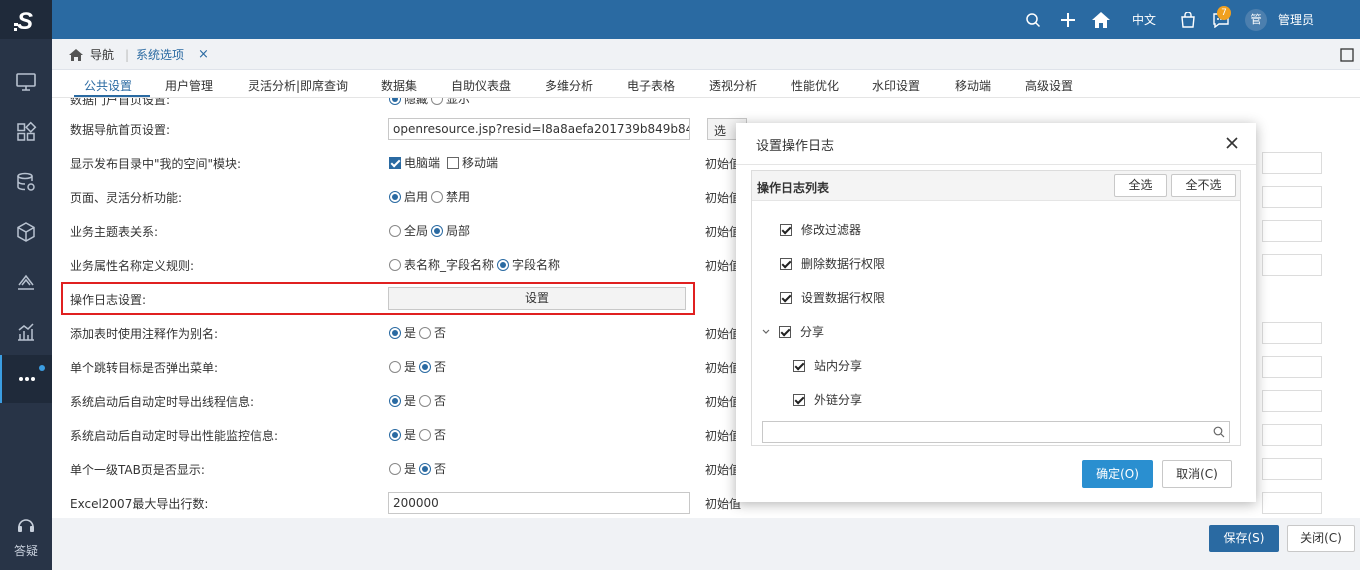  Describe the element at coordinates (1033, 19) in the screenshot. I see `search-button` at that location.